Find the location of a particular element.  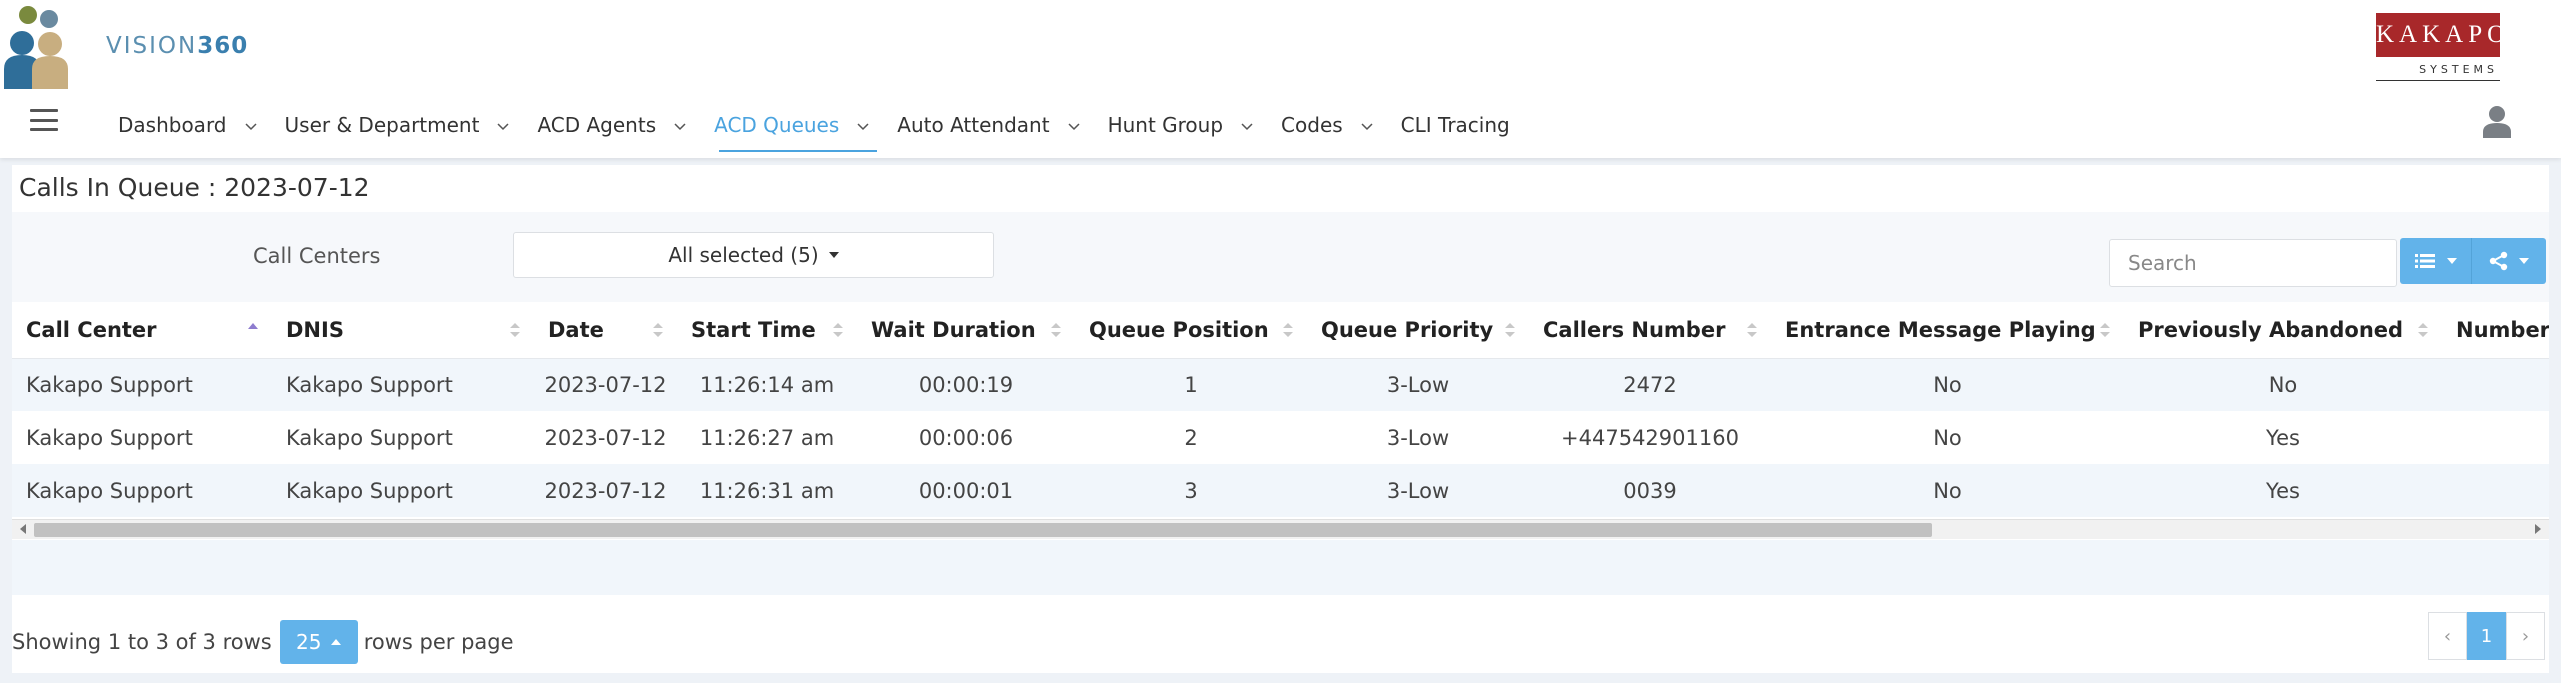

nav-auto-attendant: Auto Attendant is located at coordinates (988, 125).